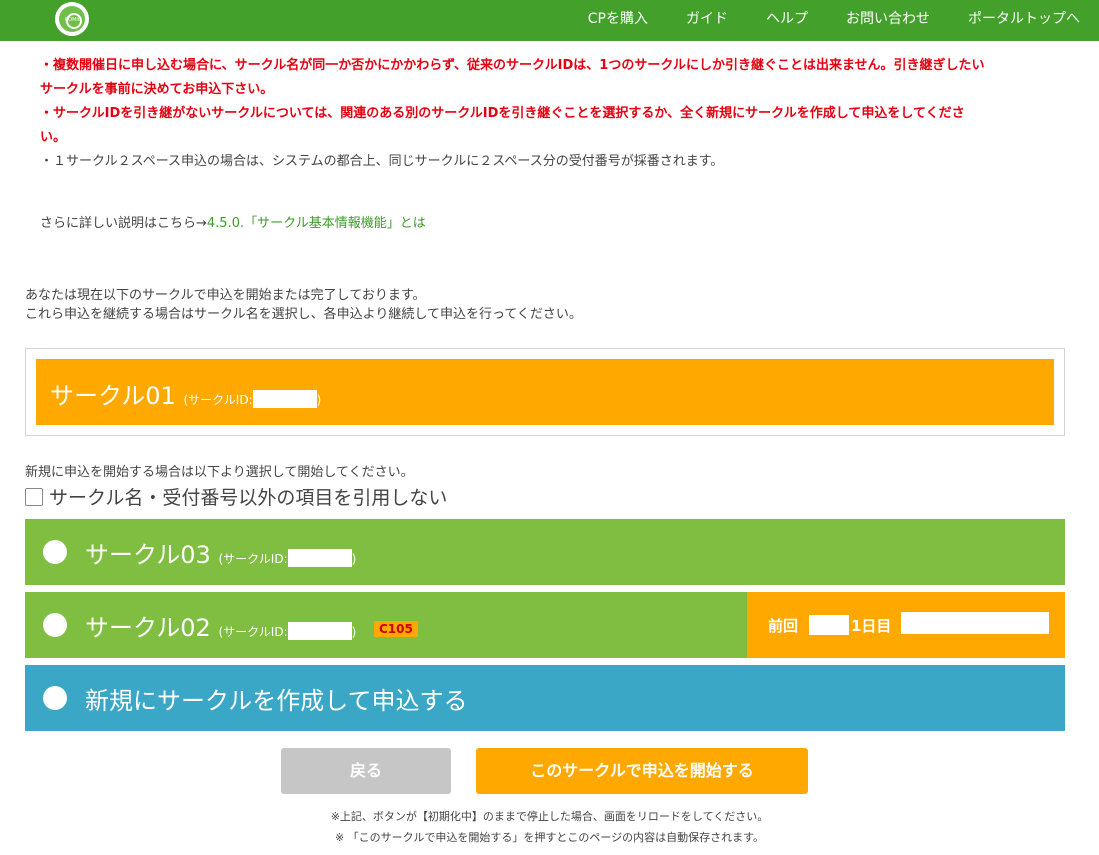 The image size is (1099, 855). I want to click on status-line: あなたは現在以下のサークルで申込を開始または完了しております。, so click(225, 295).